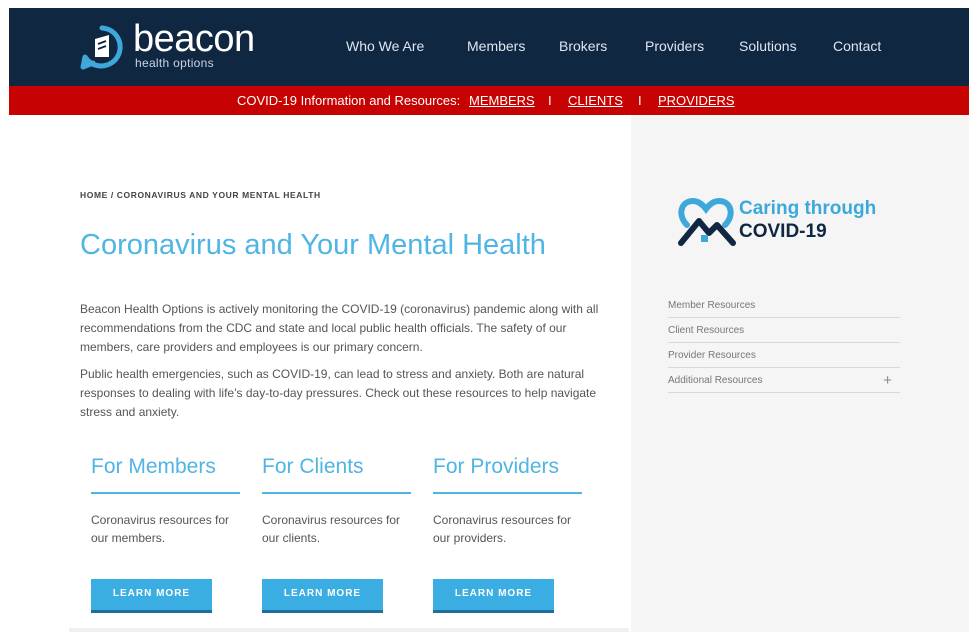 This screenshot has height=632, width=969. I want to click on card-title: For Providers, so click(496, 466).